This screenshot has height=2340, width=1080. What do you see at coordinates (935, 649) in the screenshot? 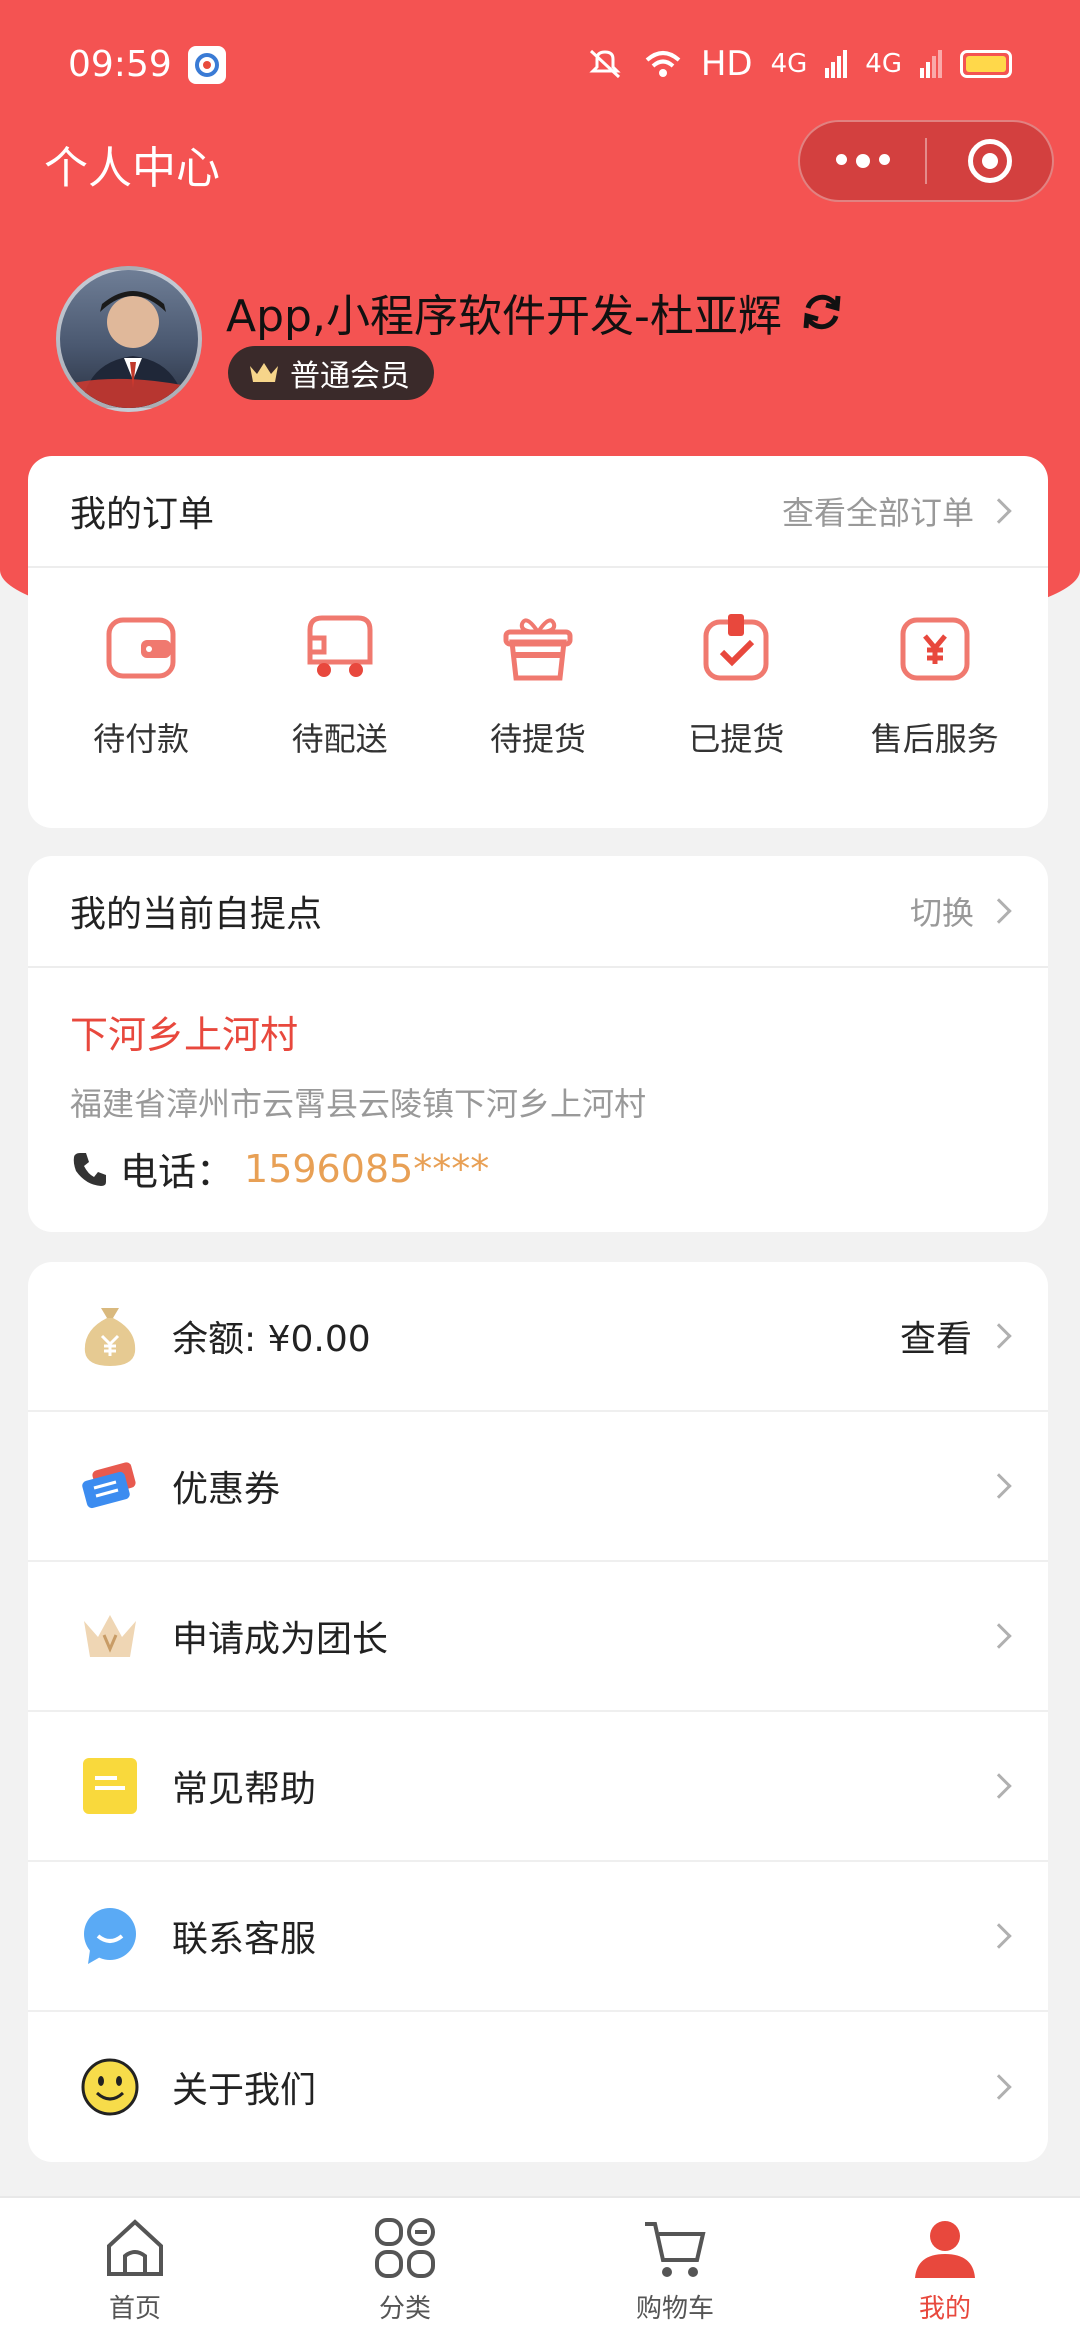
I see `refund-yen-icon` at bounding box center [935, 649].